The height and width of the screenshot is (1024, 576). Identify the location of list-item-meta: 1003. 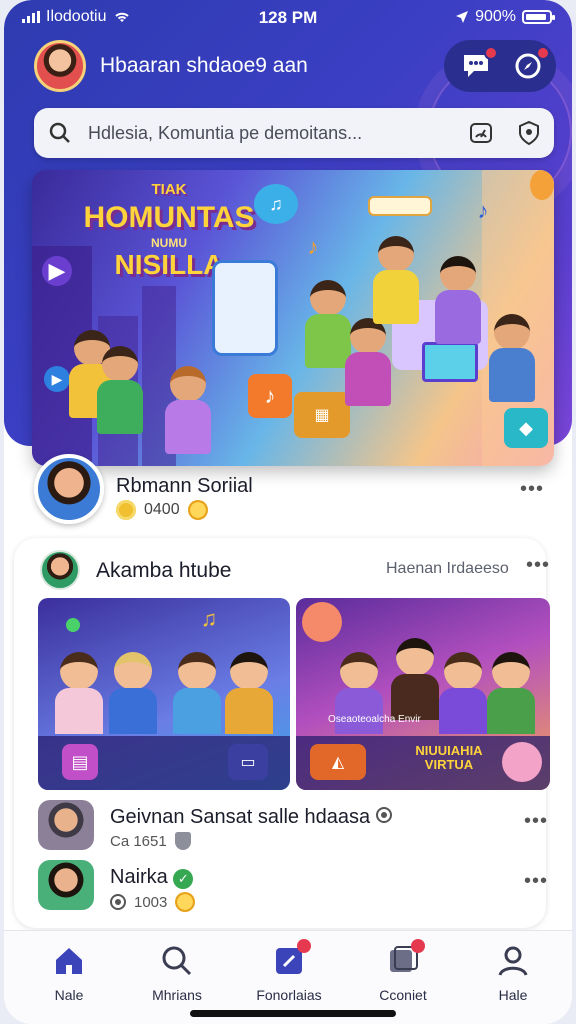
(153, 902).